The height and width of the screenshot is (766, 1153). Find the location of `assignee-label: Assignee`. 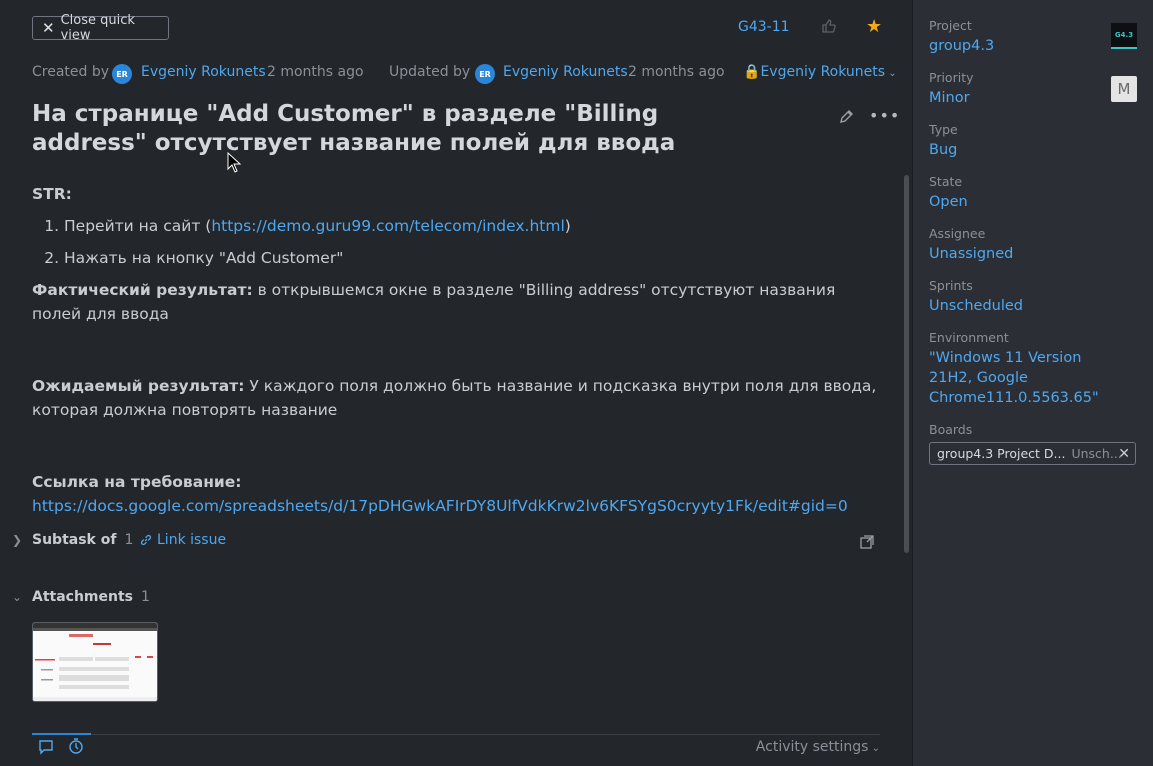

assignee-label: Assignee is located at coordinates (957, 233).